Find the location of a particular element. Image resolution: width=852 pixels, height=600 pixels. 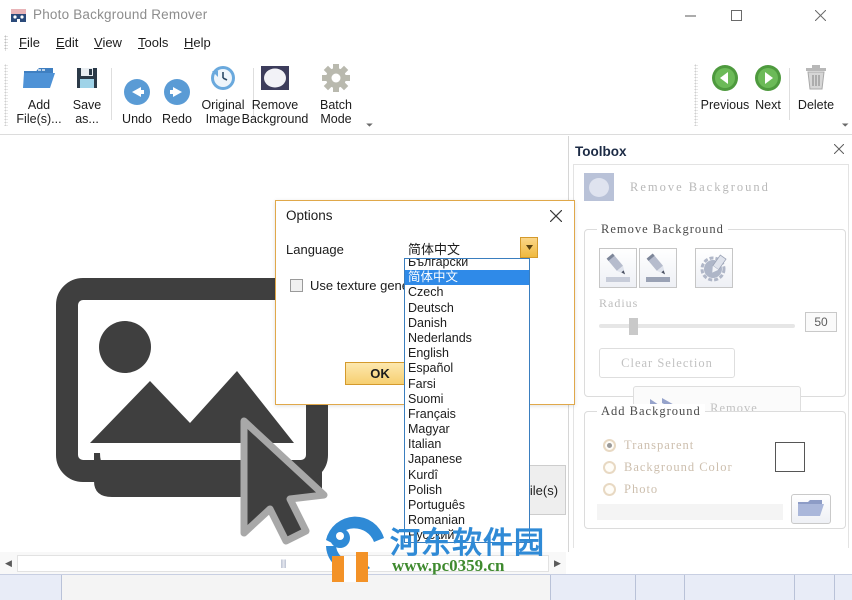

language-combobox: 简体中文 is located at coordinates (472, 248).